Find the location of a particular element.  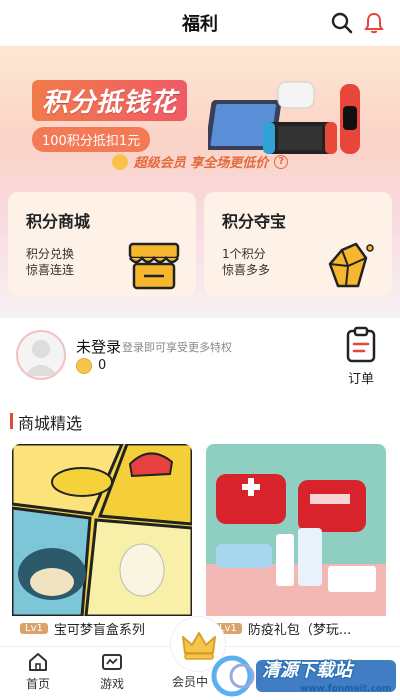

home-icon is located at coordinates (38, 662).